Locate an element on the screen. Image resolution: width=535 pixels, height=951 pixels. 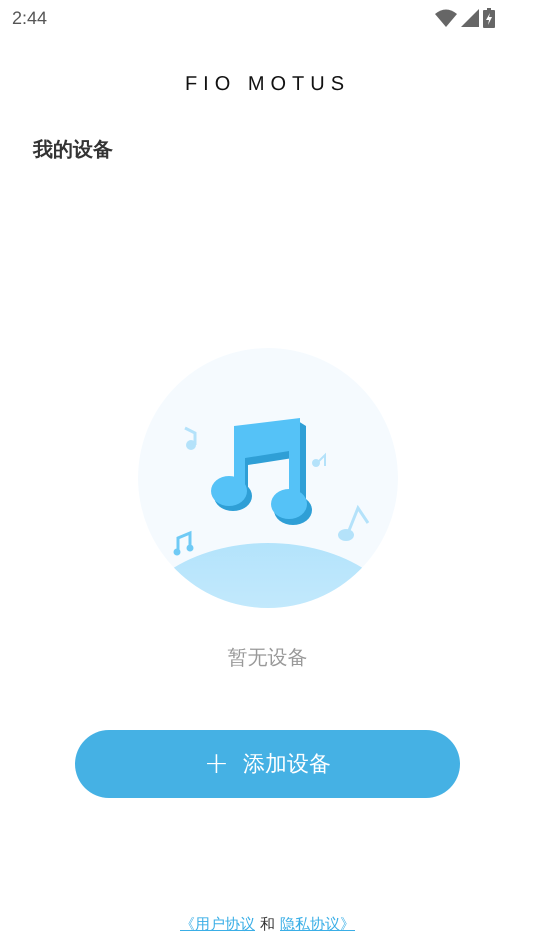
status-time: 2:44 is located at coordinates (30, 18).